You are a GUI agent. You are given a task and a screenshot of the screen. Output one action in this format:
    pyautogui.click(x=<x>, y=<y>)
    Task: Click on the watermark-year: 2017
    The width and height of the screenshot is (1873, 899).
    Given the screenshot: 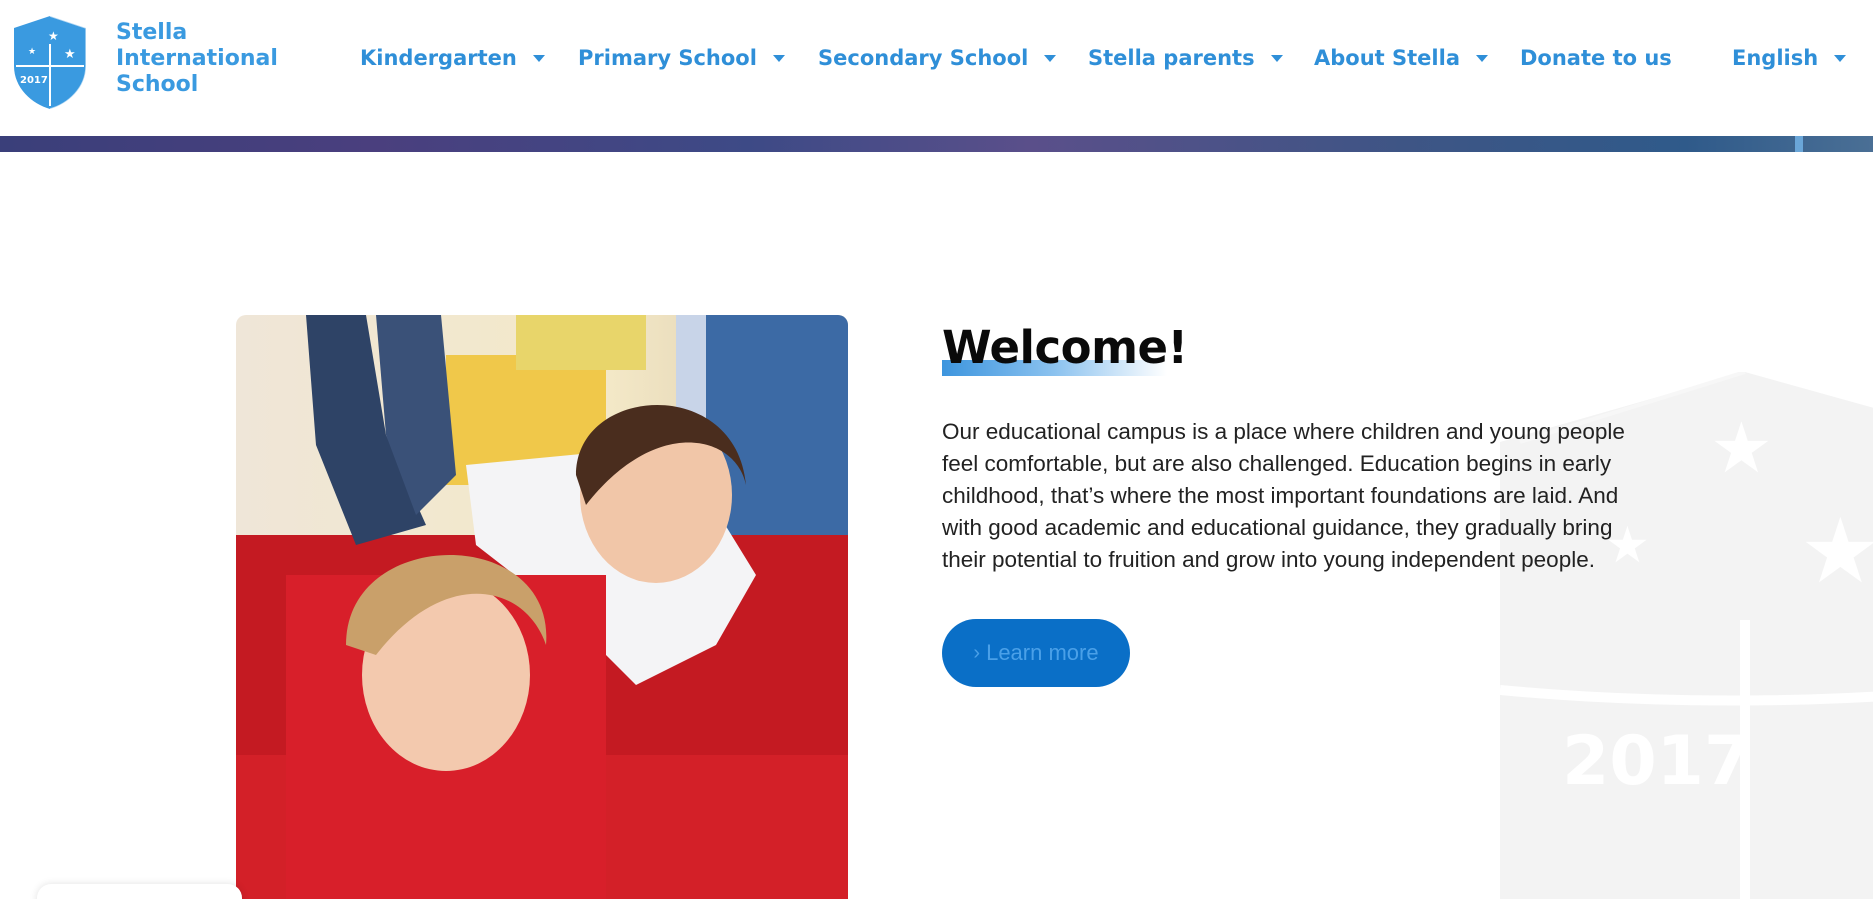 What is the action you would take?
    pyautogui.click(x=1656, y=761)
    